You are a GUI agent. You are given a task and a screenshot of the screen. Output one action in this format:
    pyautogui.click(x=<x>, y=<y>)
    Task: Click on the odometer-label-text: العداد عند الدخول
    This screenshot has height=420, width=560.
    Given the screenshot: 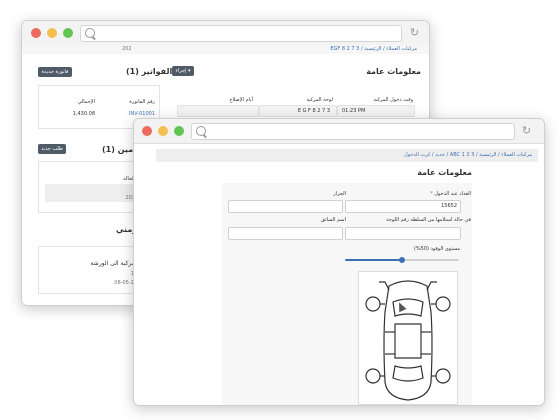 What is the action you would take?
    pyautogui.click(x=452, y=194)
    